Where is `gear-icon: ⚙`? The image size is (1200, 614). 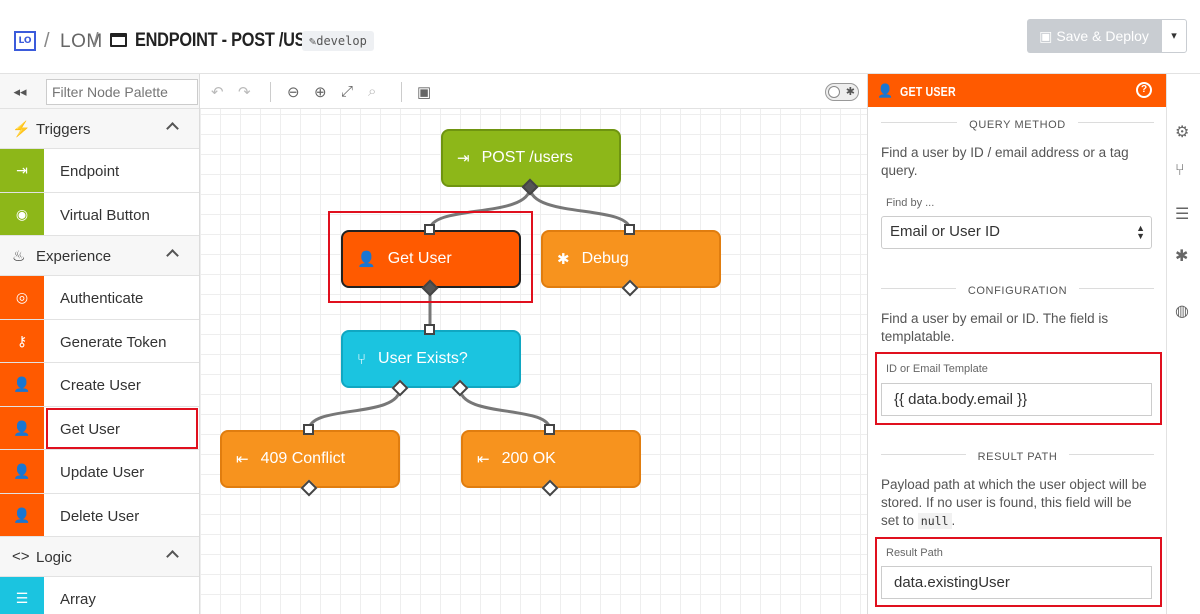 gear-icon: ⚙ is located at coordinates (1182, 132).